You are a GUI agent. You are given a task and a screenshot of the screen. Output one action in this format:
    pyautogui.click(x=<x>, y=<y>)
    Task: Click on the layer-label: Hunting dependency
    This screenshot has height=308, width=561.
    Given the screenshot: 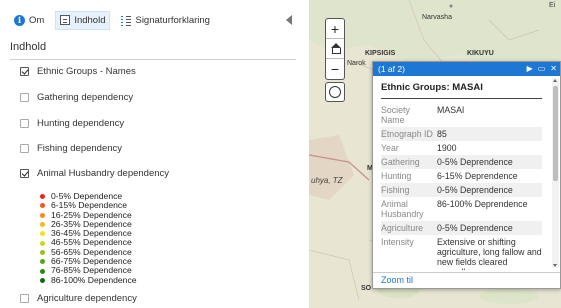 What is the action you would take?
    pyautogui.click(x=81, y=123)
    